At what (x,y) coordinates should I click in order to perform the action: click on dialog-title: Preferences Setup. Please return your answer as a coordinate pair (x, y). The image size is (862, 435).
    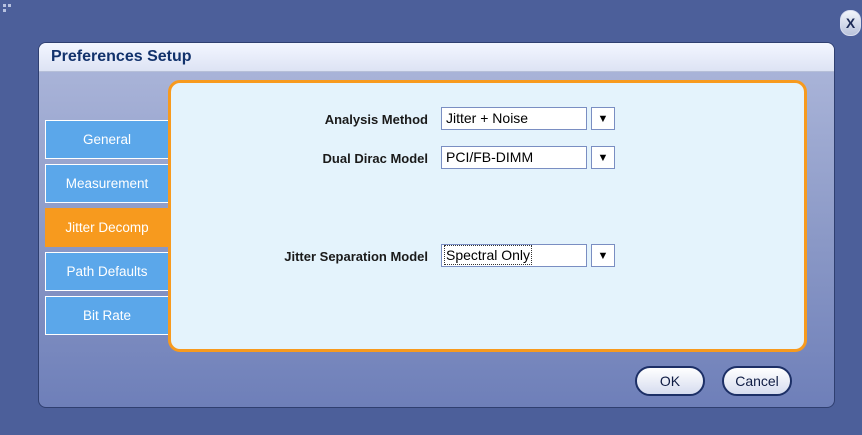
    Looking at the image, I should click on (121, 56).